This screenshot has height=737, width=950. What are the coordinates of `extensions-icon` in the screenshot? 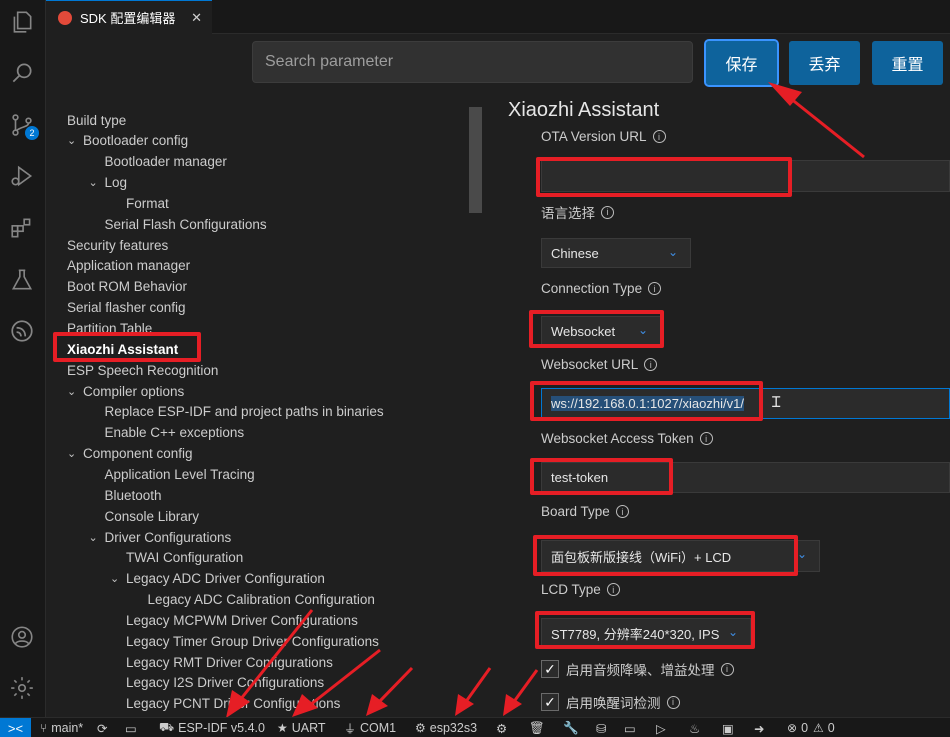 It's located at (22, 228).